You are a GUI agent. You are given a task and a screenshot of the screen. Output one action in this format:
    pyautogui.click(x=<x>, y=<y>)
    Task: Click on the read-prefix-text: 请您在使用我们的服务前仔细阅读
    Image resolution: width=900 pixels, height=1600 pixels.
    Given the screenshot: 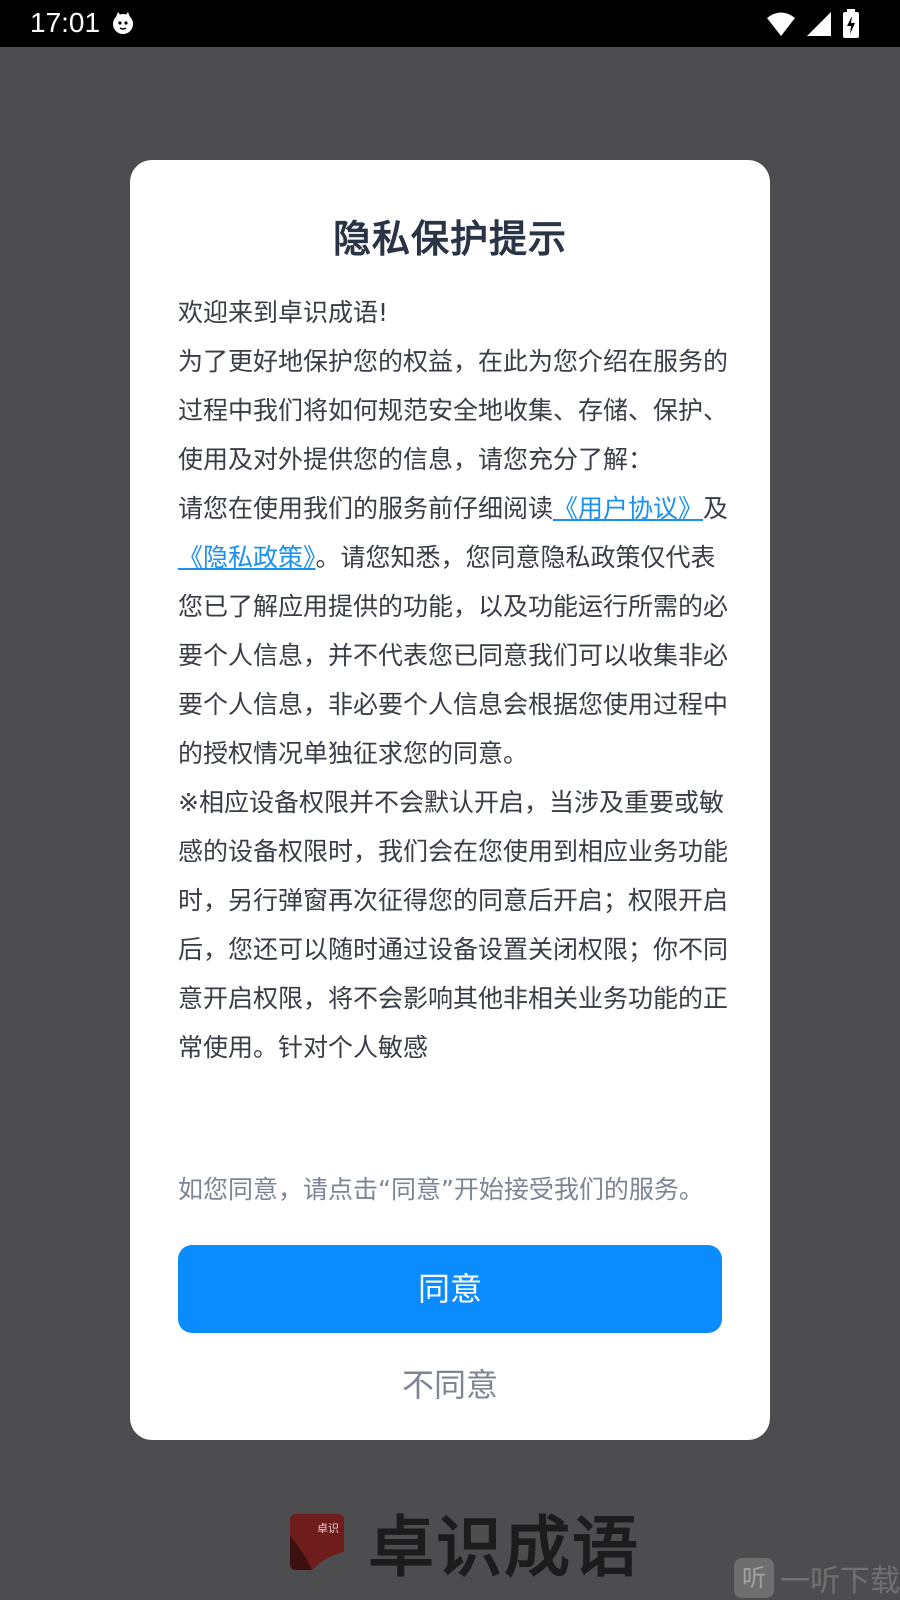 What is the action you would take?
    pyautogui.click(x=366, y=508)
    